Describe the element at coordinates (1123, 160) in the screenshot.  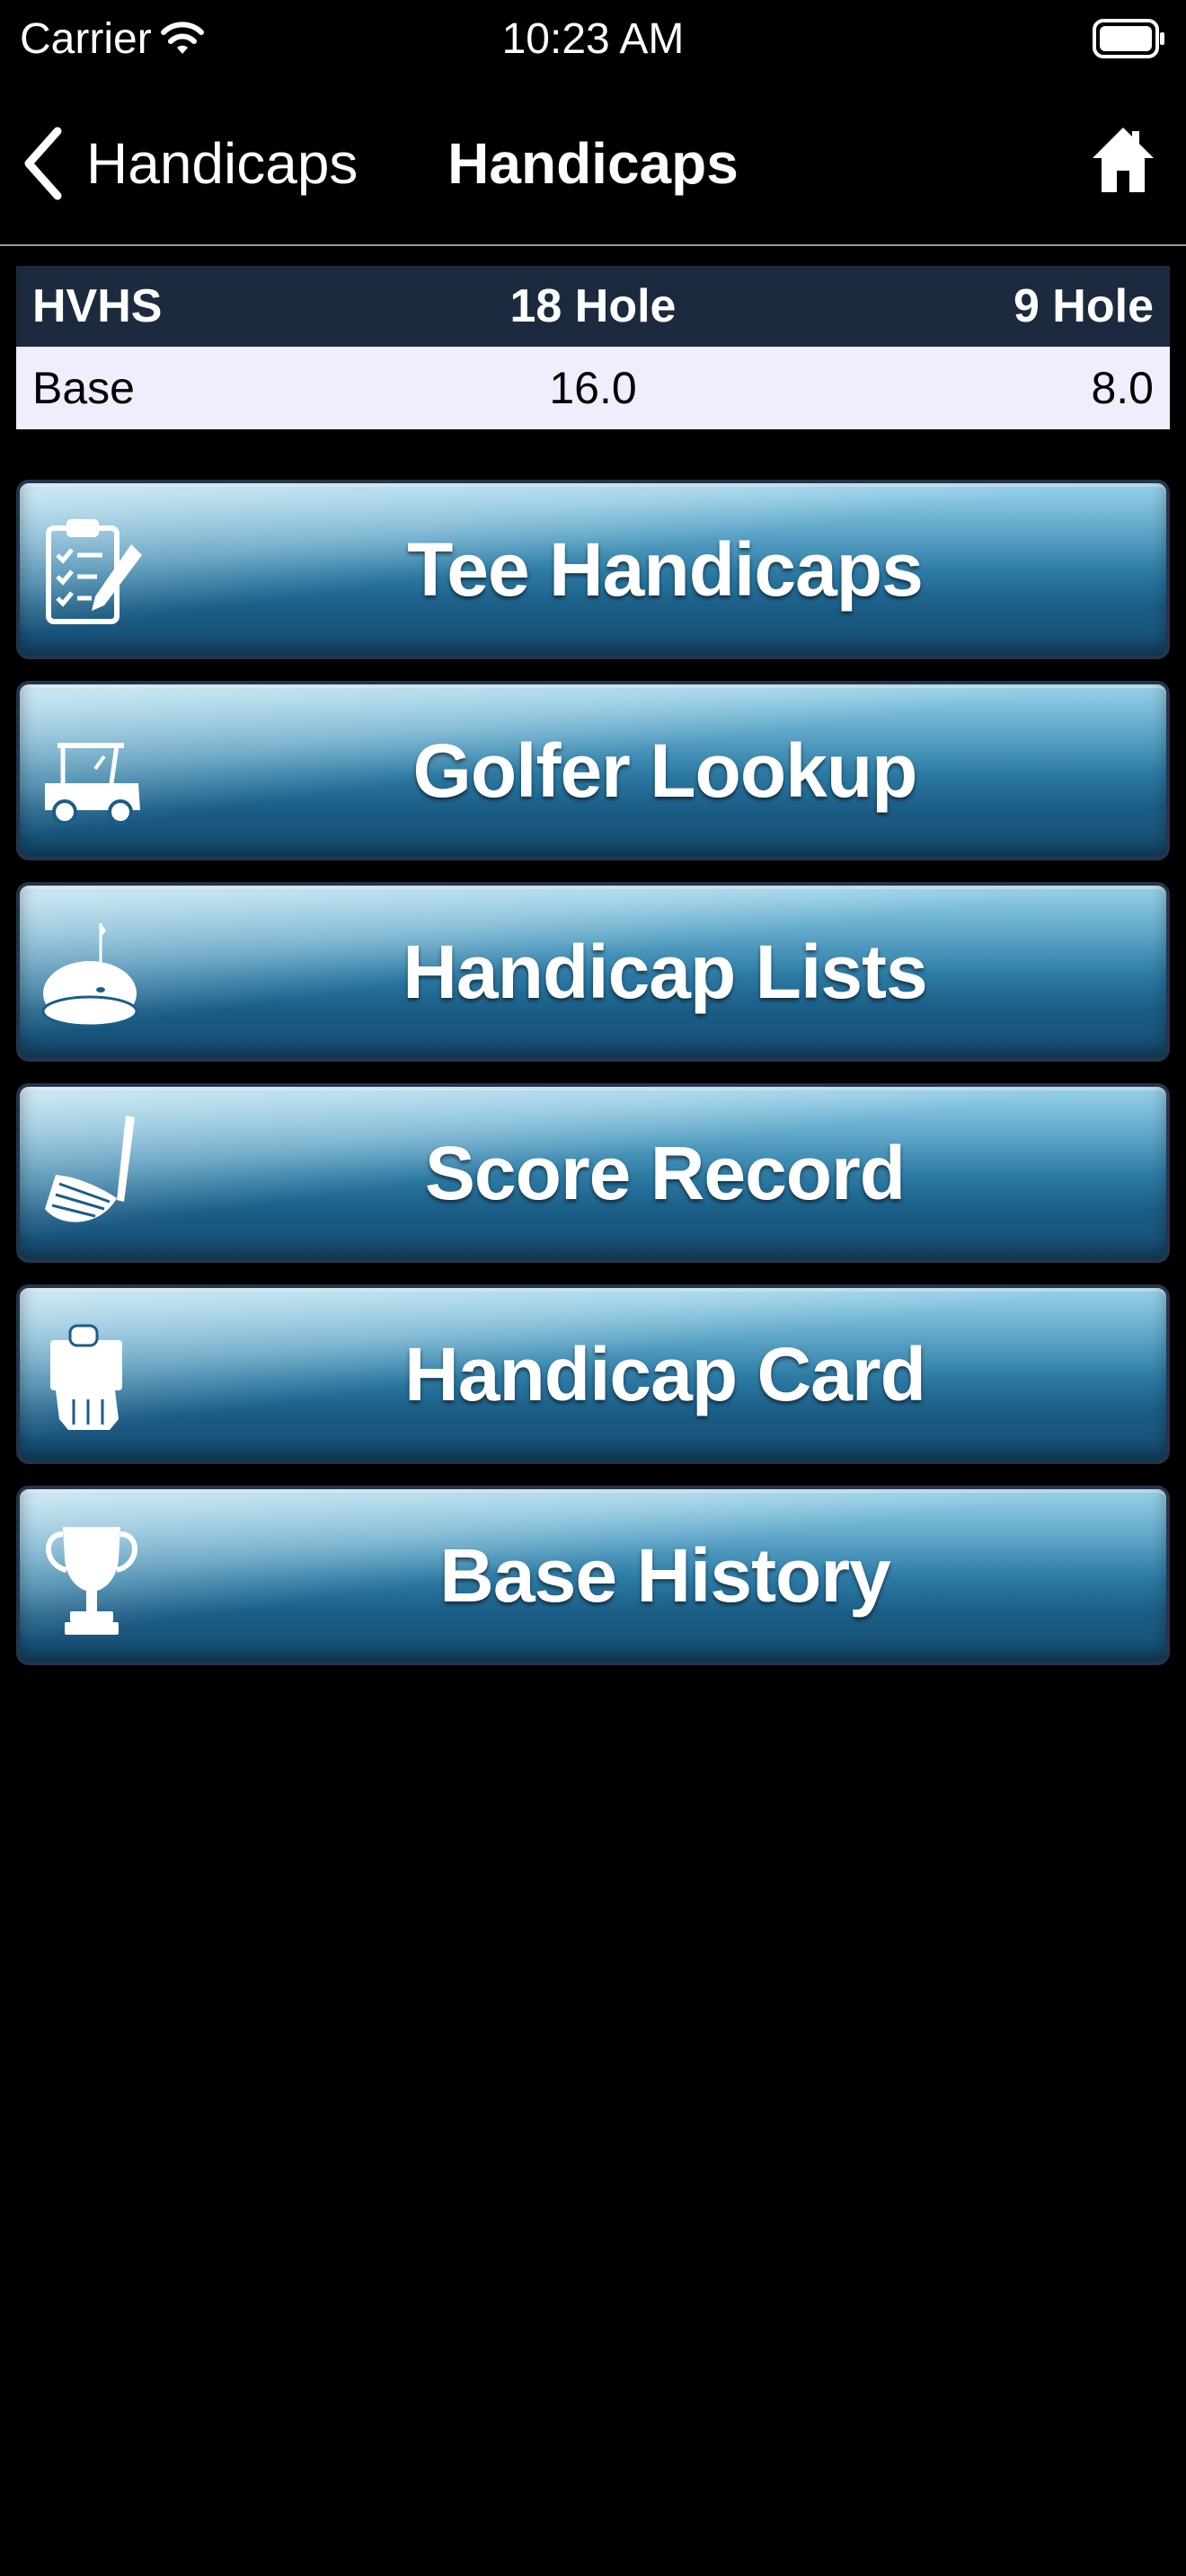
I see `home-icon` at that location.